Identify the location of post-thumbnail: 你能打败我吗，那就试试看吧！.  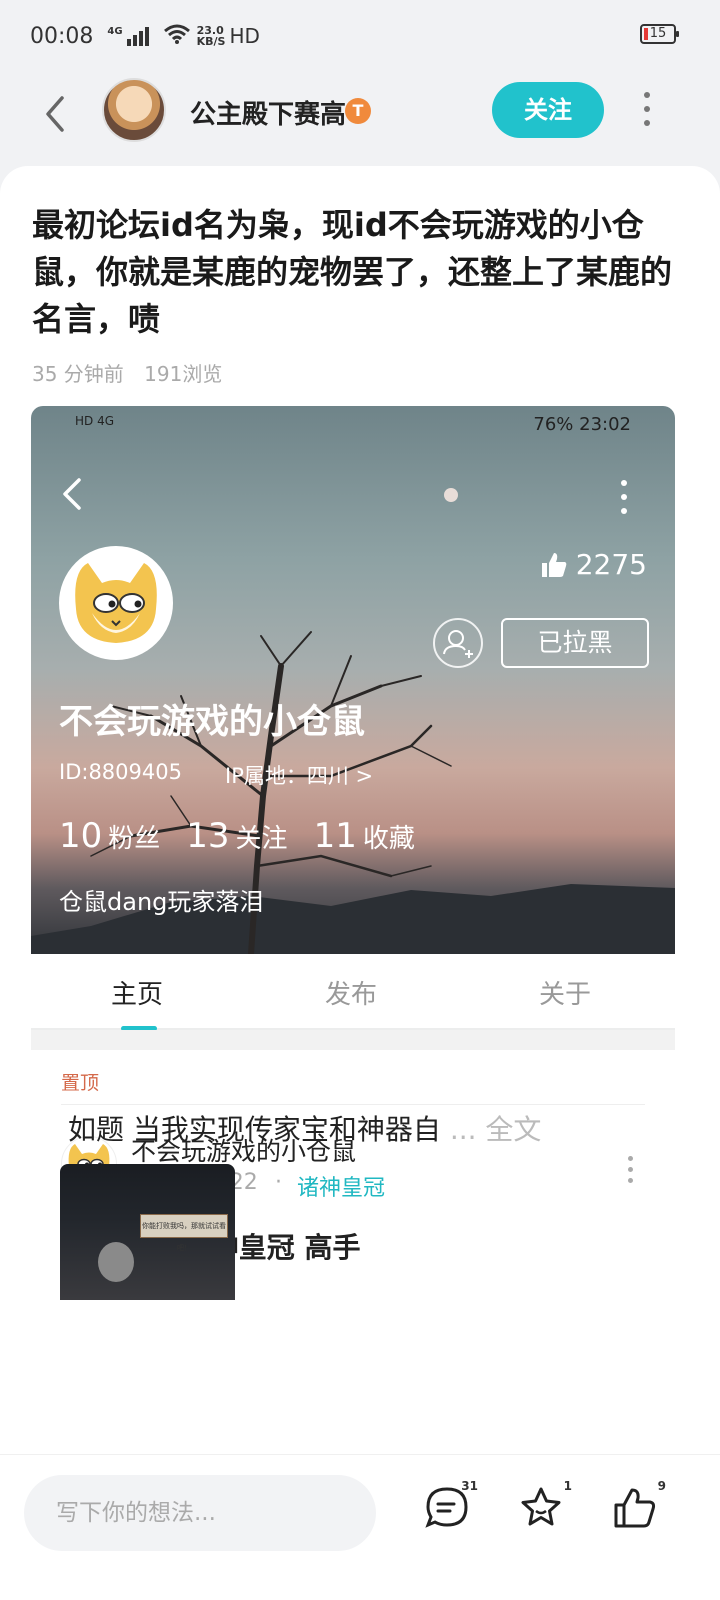
(147, 1232).